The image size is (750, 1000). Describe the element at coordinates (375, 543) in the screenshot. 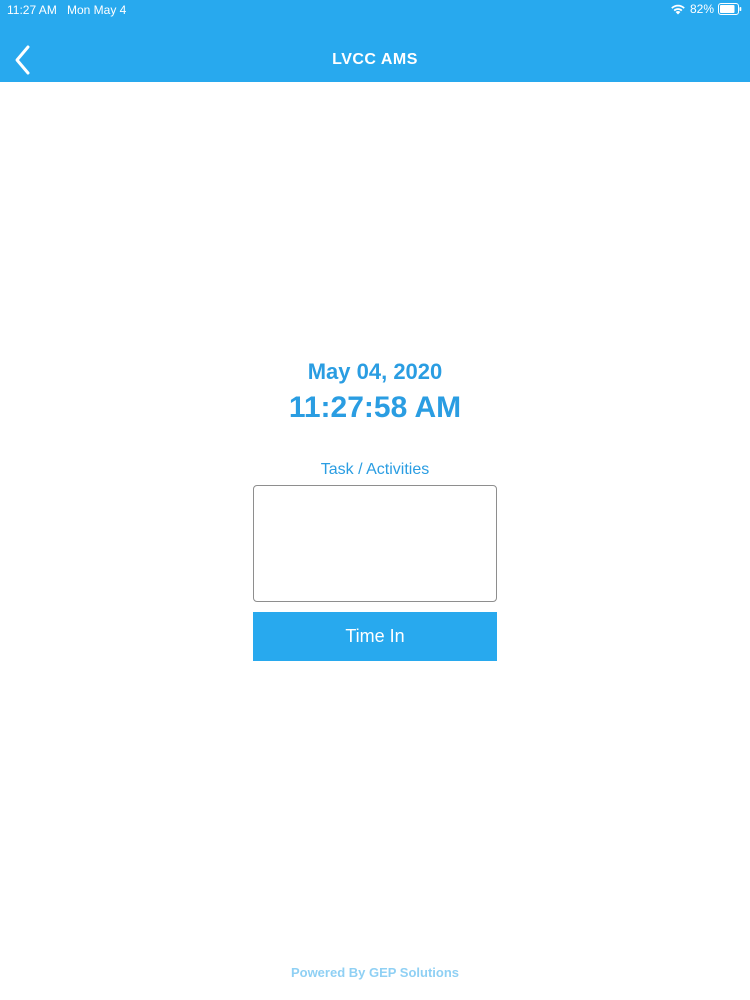

I see `task-activities-input` at that location.